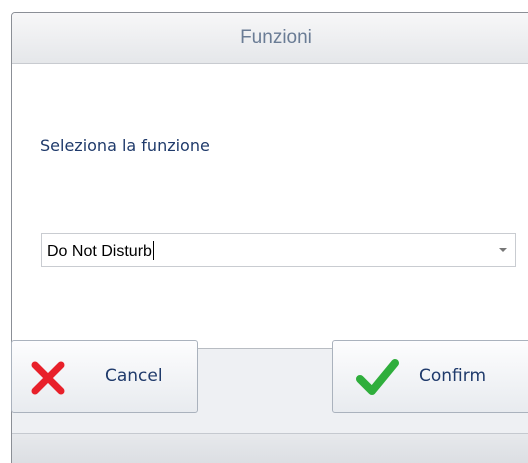  I want to click on function-select-text: Do Not Disturb, so click(99, 251).